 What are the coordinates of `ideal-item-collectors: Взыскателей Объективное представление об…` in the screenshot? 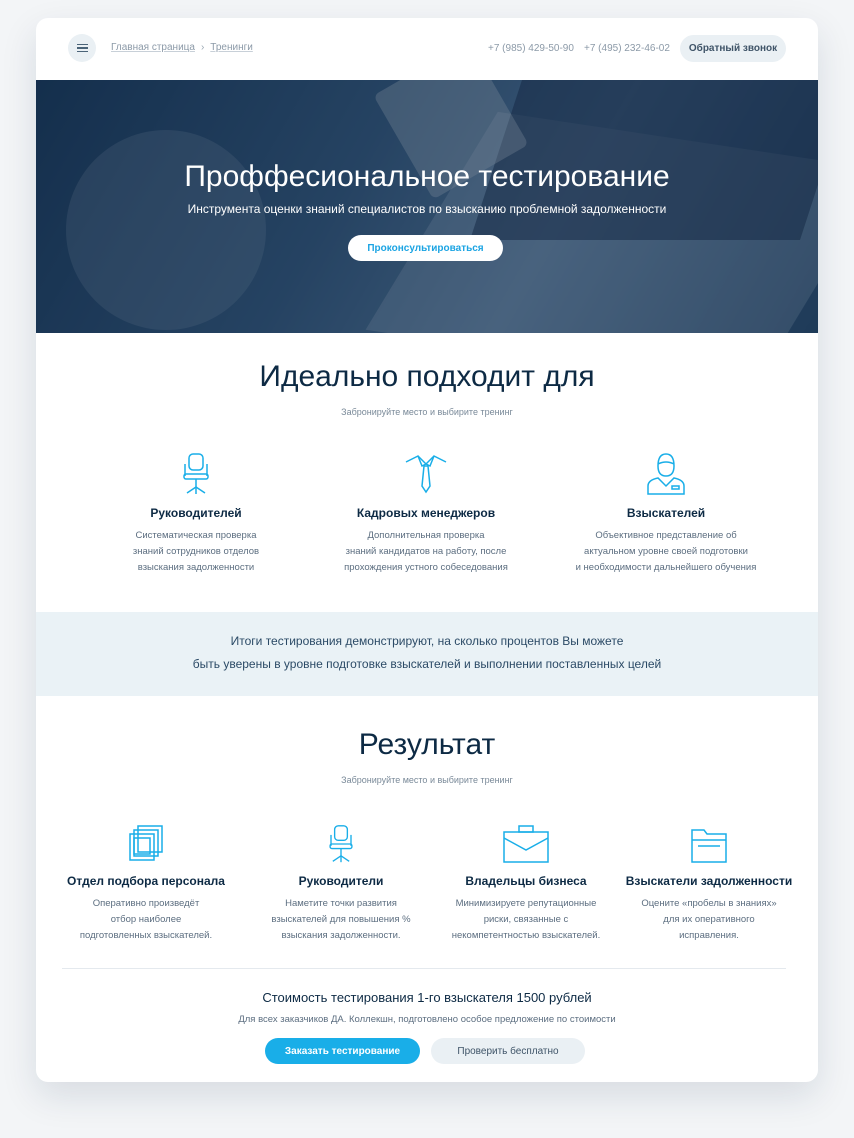 It's located at (666, 514).